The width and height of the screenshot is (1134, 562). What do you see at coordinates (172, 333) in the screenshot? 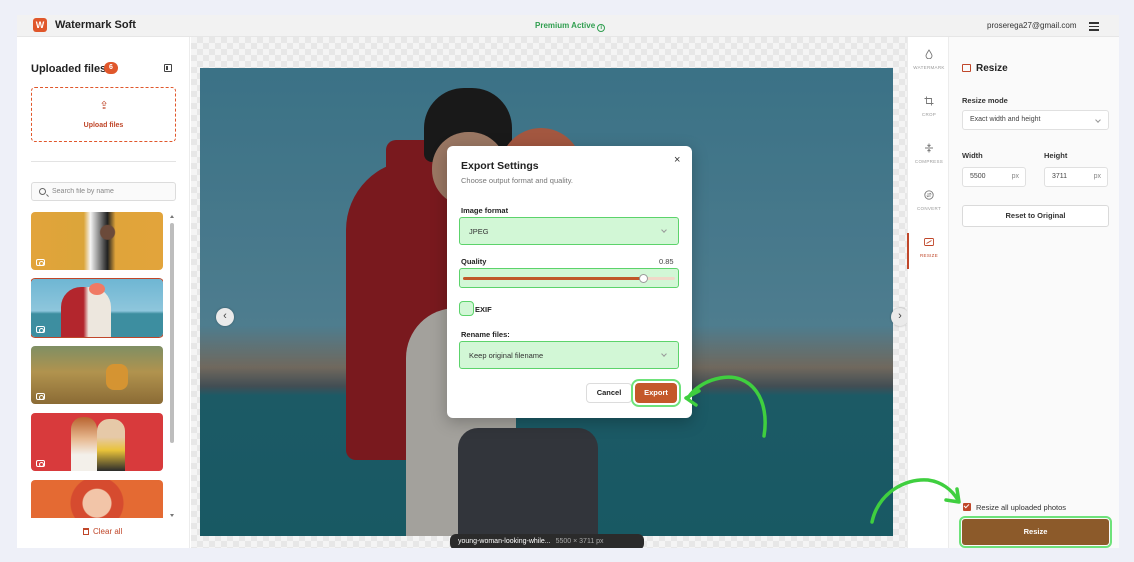
I see `scroll-thumb` at bounding box center [172, 333].